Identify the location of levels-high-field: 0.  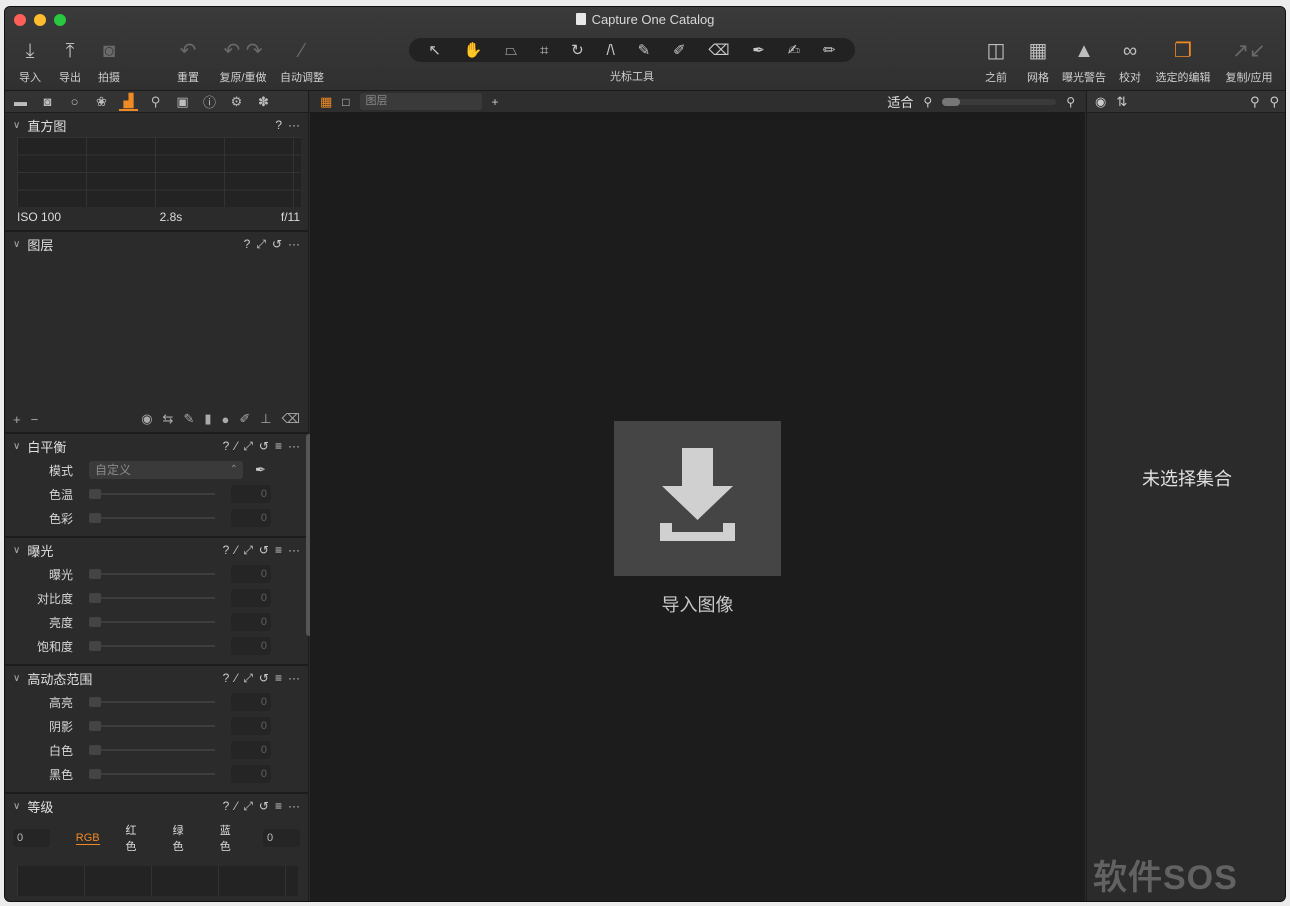
(281, 838).